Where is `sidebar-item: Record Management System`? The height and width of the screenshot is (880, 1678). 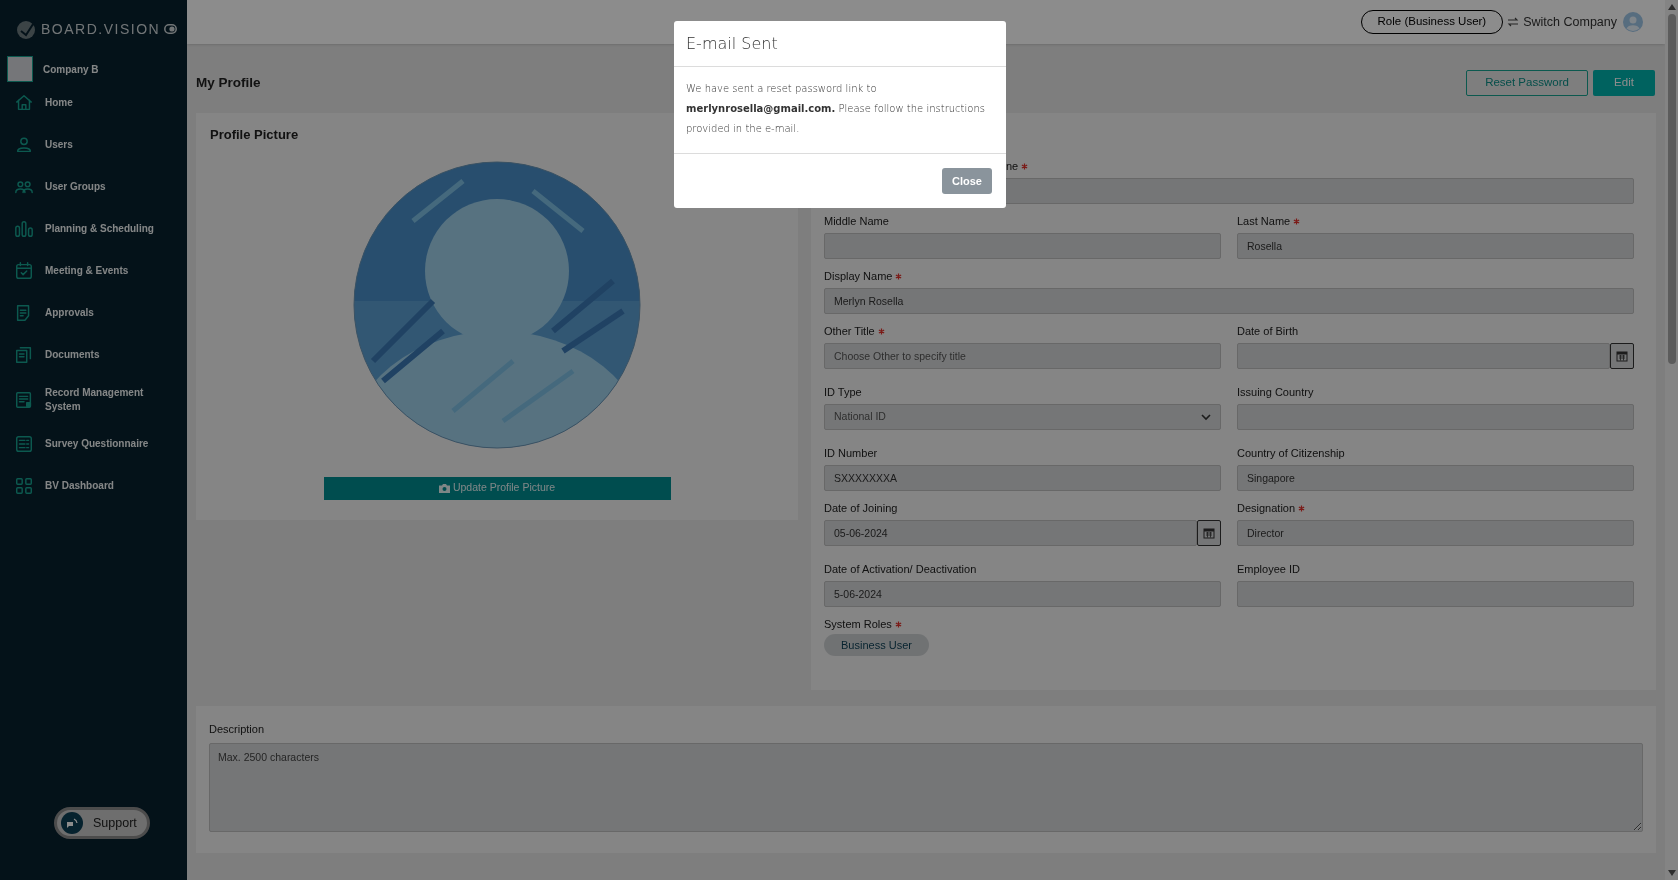
sidebar-item: Record Management System is located at coordinates (93, 399).